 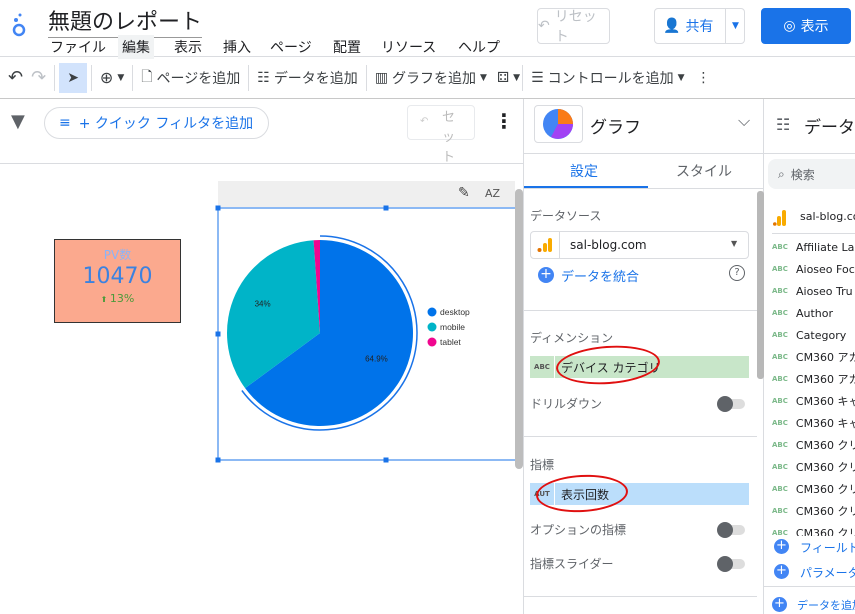 What do you see at coordinates (781, 173) in the screenshot?
I see `search-icon: ⌕` at bounding box center [781, 173].